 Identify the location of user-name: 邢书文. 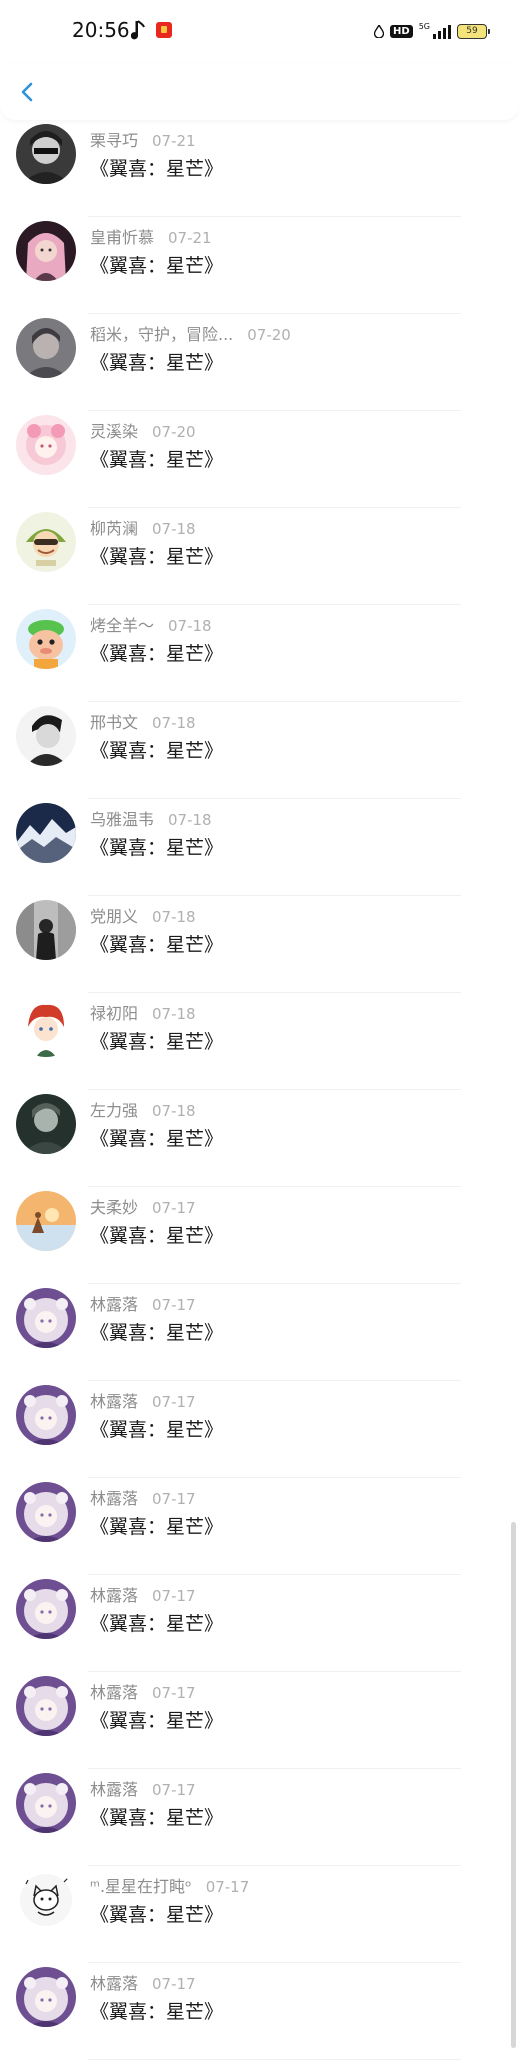
(114, 722).